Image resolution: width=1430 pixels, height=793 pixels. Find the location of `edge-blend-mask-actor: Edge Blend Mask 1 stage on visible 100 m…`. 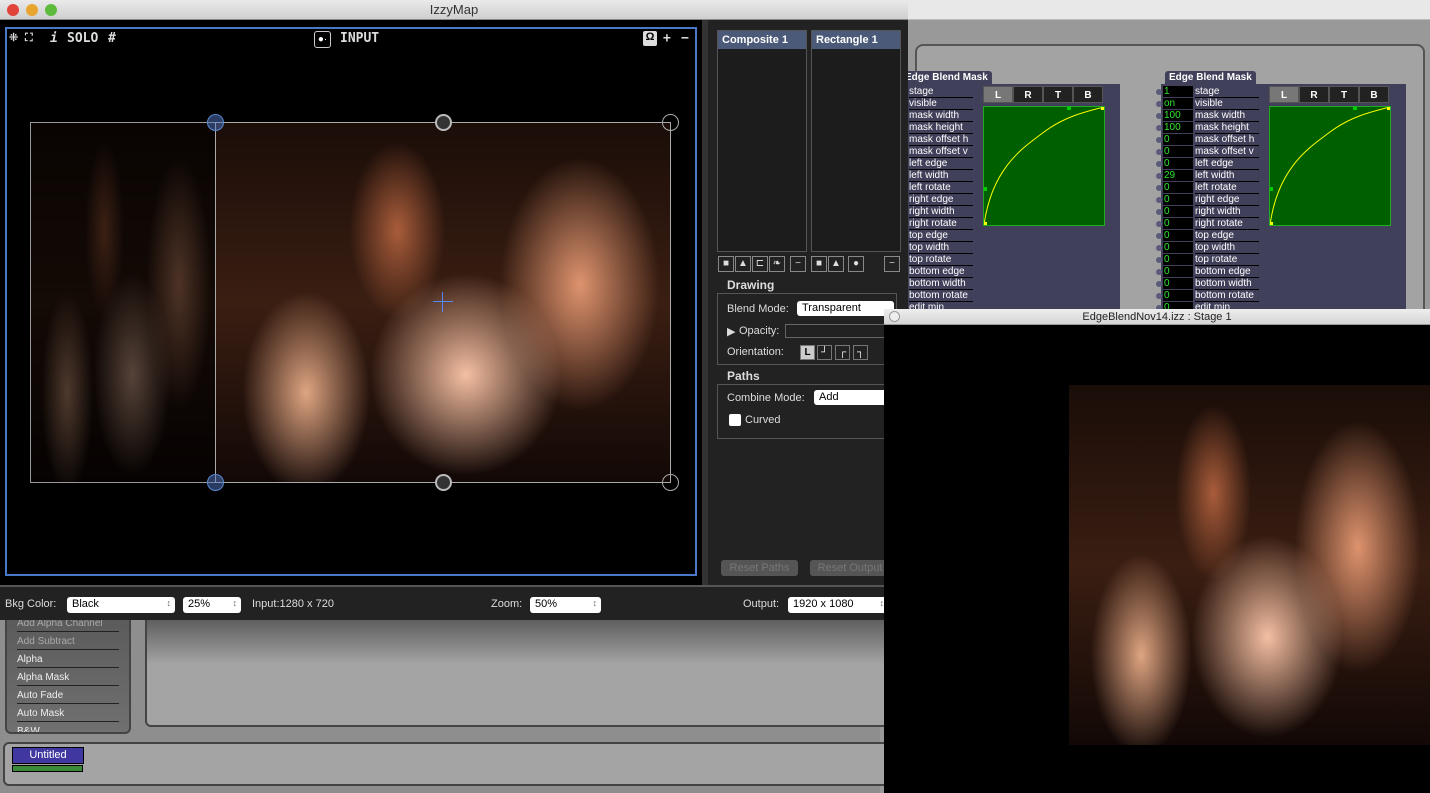

edge-blend-mask-actor: Edge Blend Mask 1 stage on visible 100 m… is located at coordinates (1281, 192).